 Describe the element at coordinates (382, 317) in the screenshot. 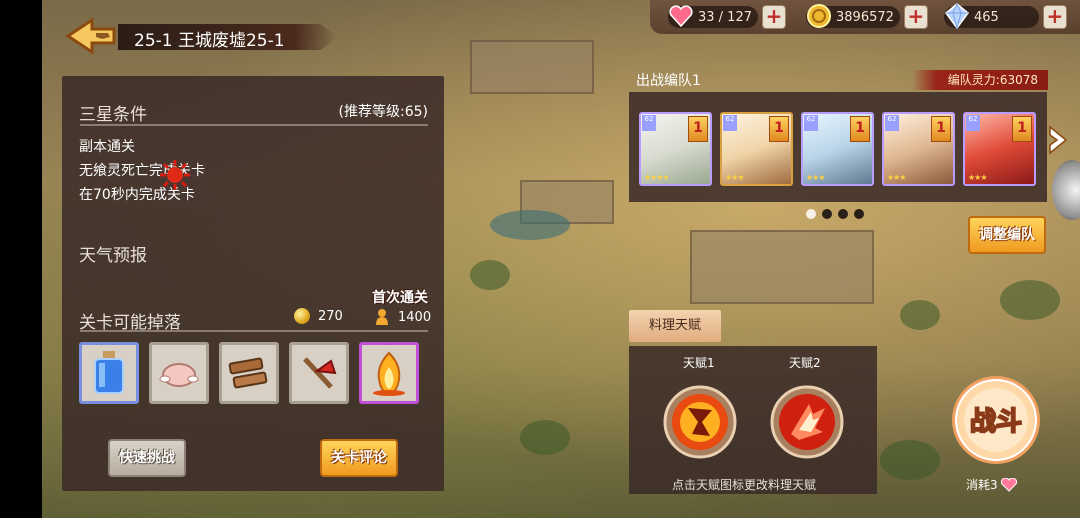

I see `exp-icon` at that location.